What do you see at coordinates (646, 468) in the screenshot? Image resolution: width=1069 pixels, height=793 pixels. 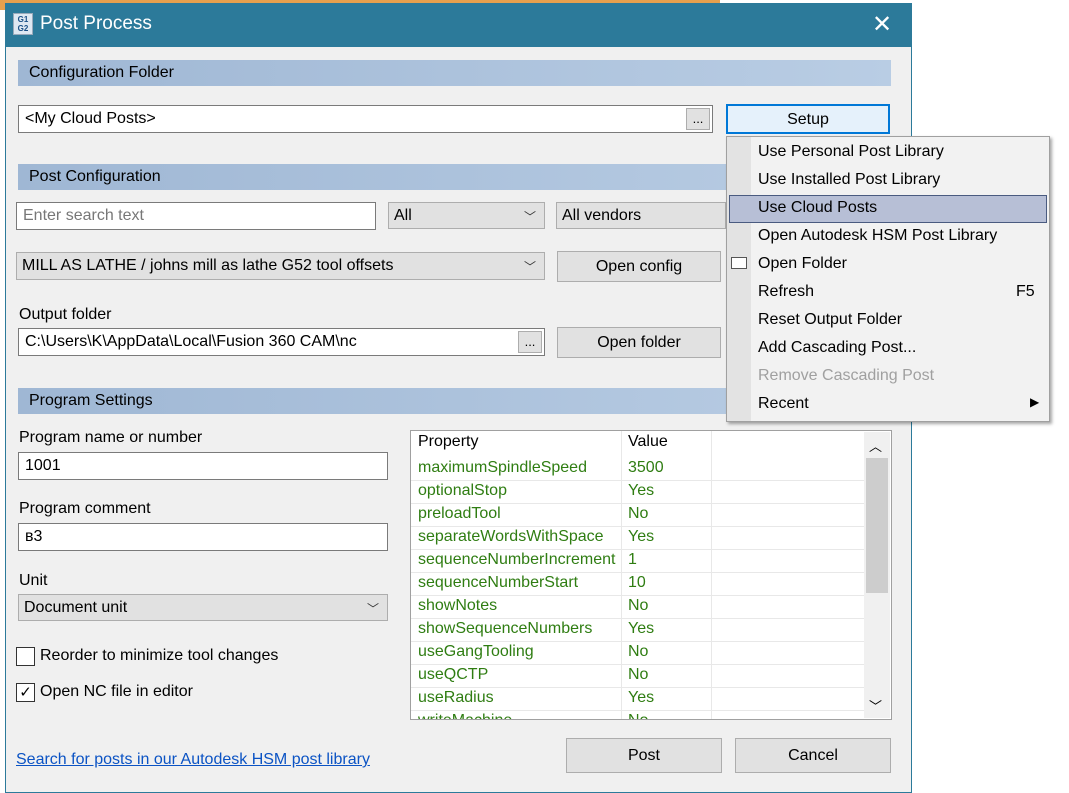 I see `property-value: 3500` at bounding box center [646, 468].